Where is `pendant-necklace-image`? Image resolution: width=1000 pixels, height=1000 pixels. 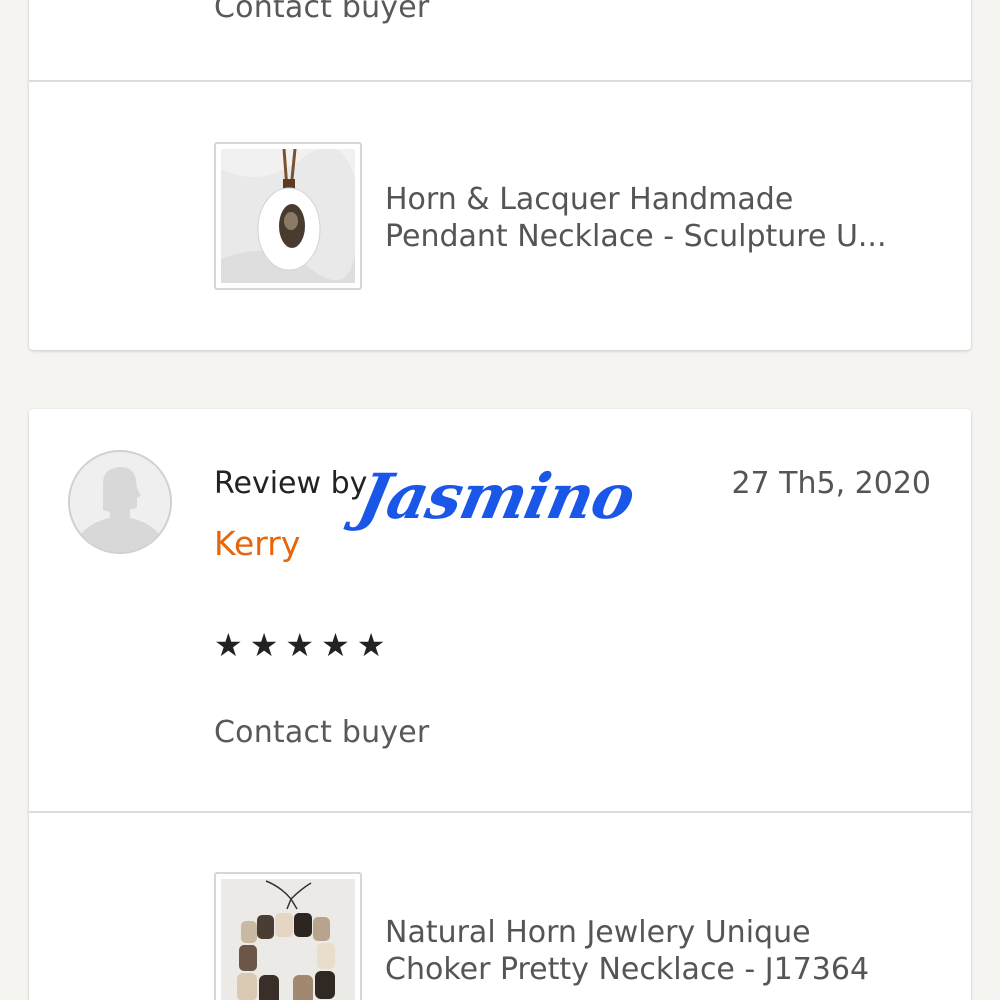
pendant-necklace-image is located at coordinates (288, 216).